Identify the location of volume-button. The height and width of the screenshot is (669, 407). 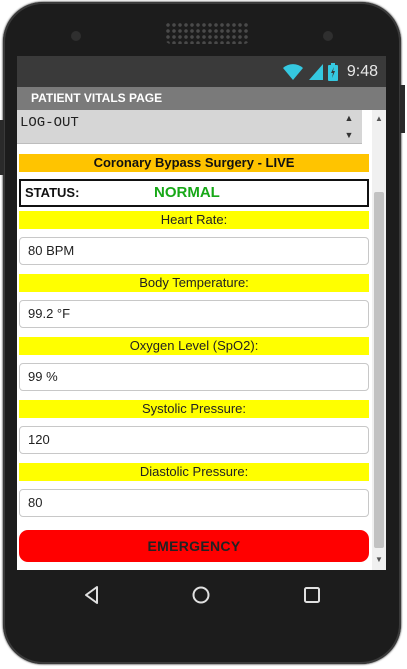
(2, 147).